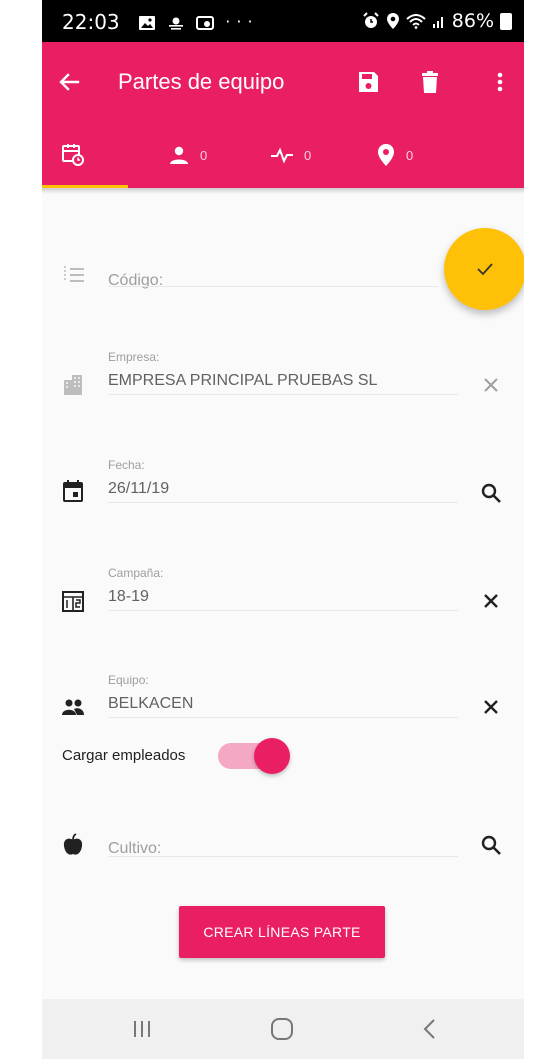  Describe the element at coordinates (386, 155) in the screenshot. I see `location-pin-icon` at that location.